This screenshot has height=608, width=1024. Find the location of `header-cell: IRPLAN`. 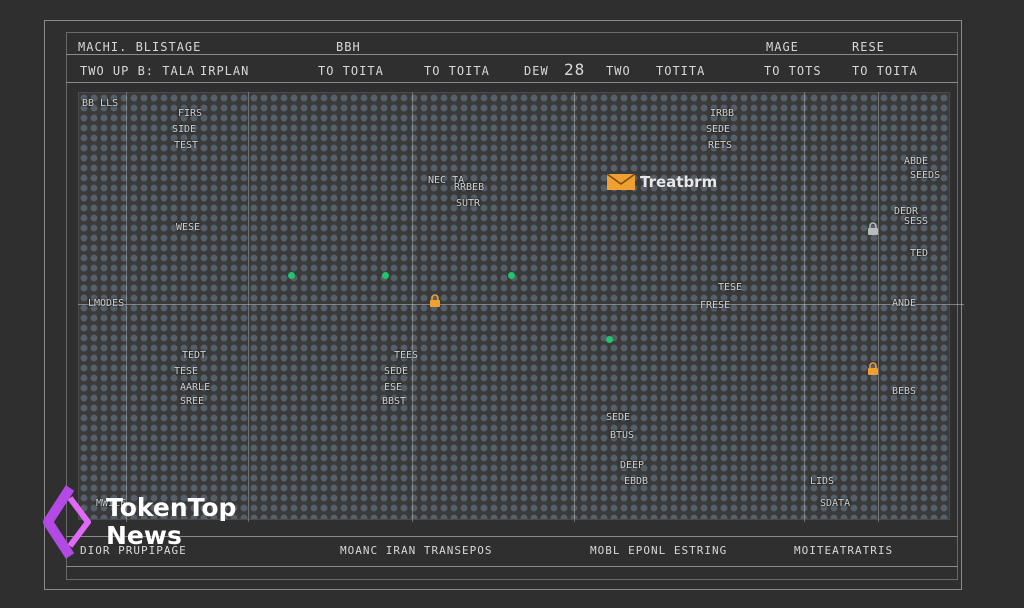

header-cell: IRPLAN is located at coordinates (225, 71).